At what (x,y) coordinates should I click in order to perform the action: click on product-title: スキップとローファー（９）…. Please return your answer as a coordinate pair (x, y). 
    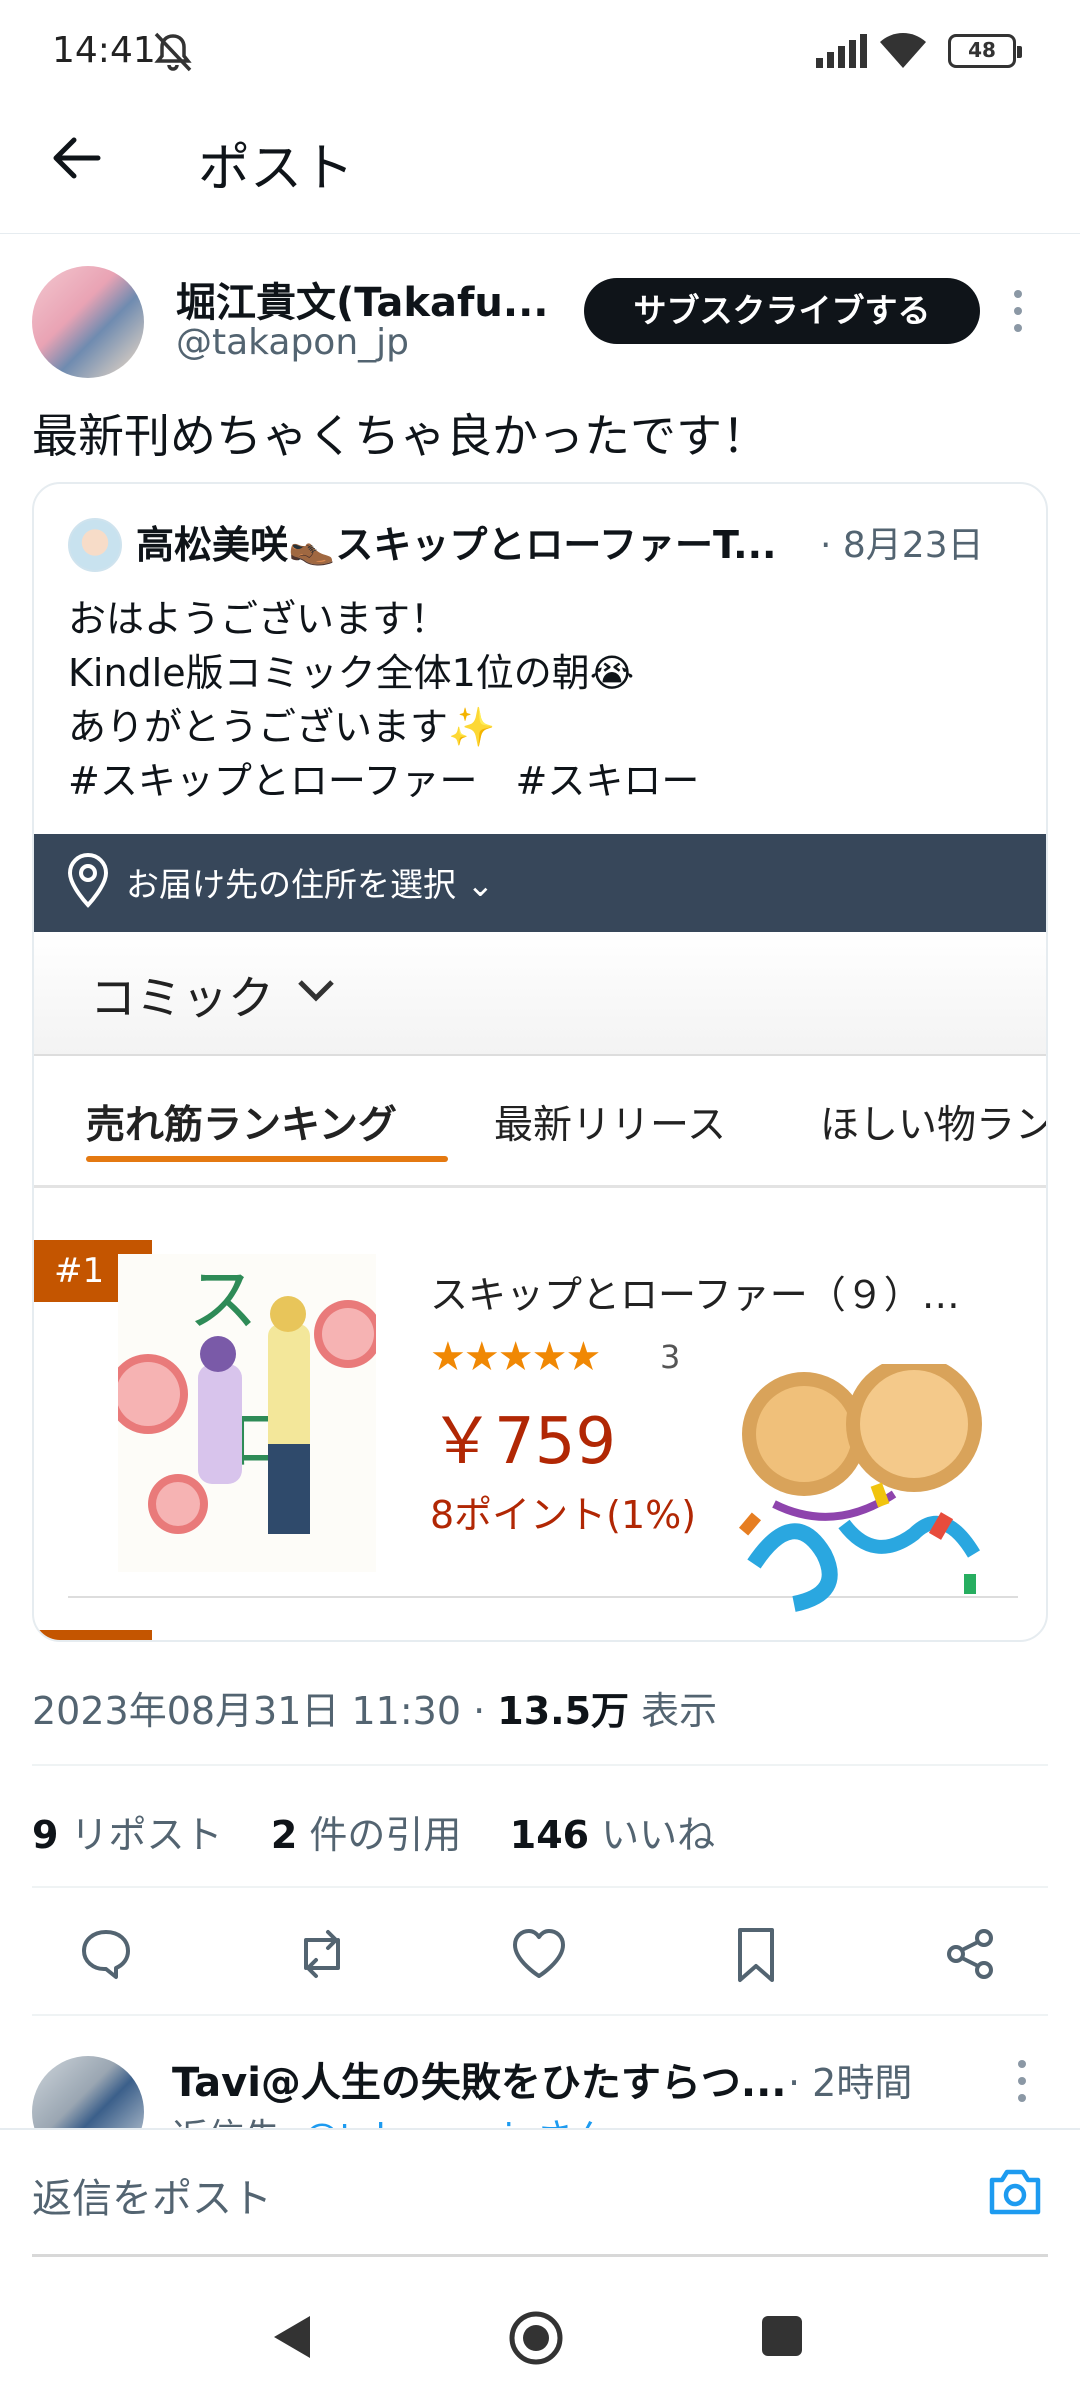
    Looking at the image, I should click on (695, 1295).